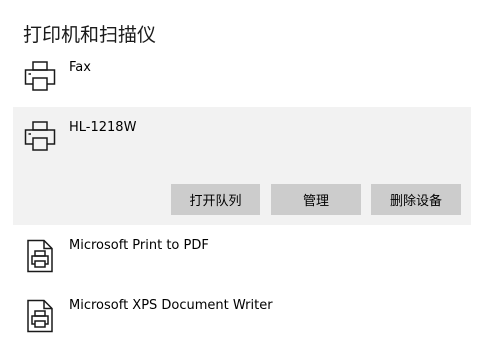  What do you see at coordinates (316, 199) in the screenshot?
I see `manage-button: 管理` at bounding box center [316, 199].